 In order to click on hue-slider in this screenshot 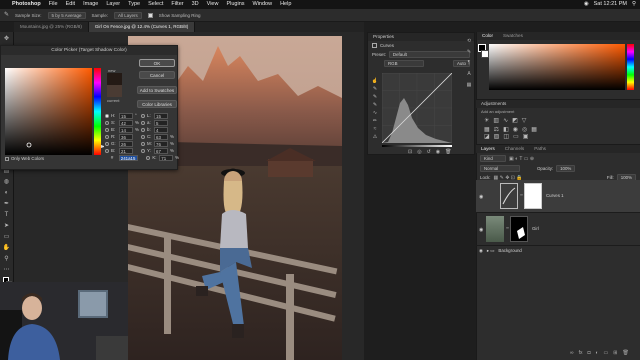, I will do `click(97, 111)`.